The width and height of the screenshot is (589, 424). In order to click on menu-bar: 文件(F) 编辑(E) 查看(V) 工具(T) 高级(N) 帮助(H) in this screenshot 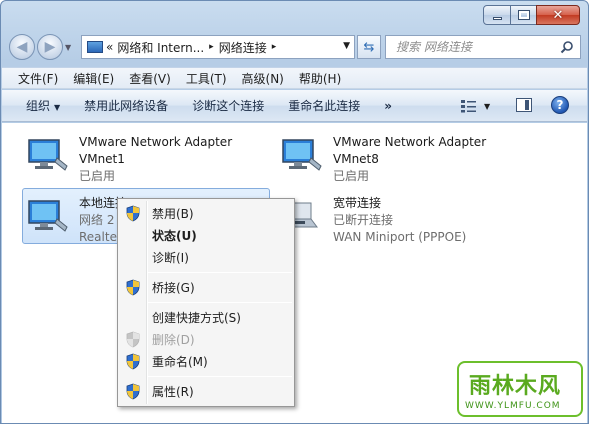, I will do `click(294, 78)`.